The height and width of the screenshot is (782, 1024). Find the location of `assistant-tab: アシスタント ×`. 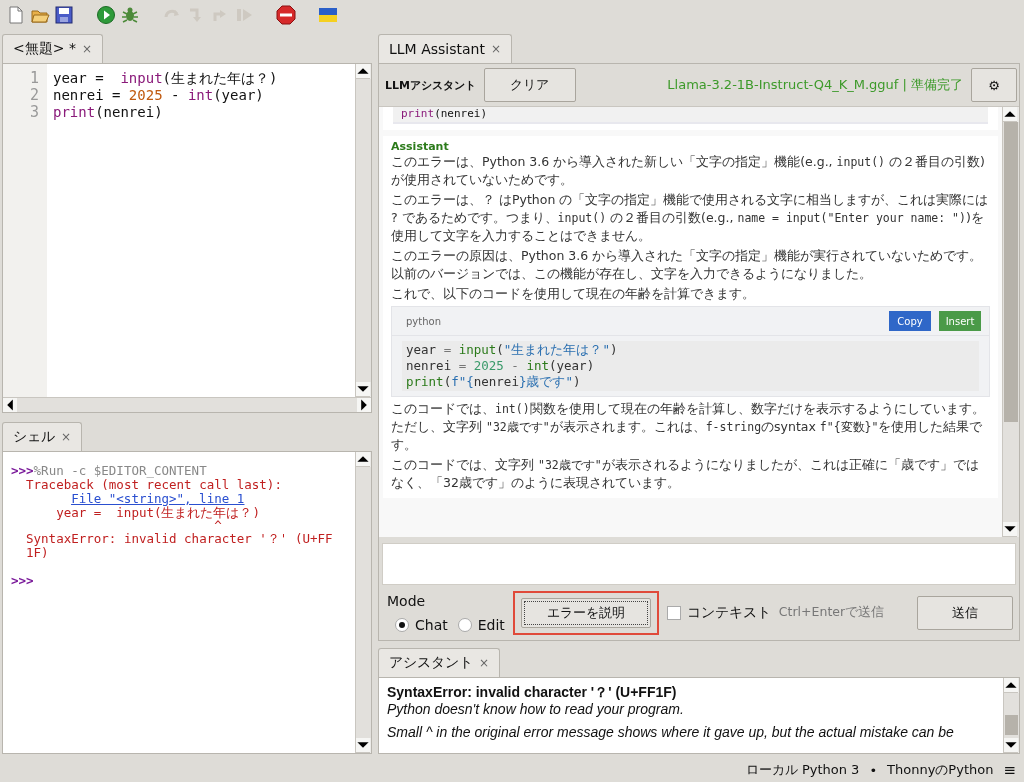

assistant-tab: アシスタント × is located at coordinates (439, 662).